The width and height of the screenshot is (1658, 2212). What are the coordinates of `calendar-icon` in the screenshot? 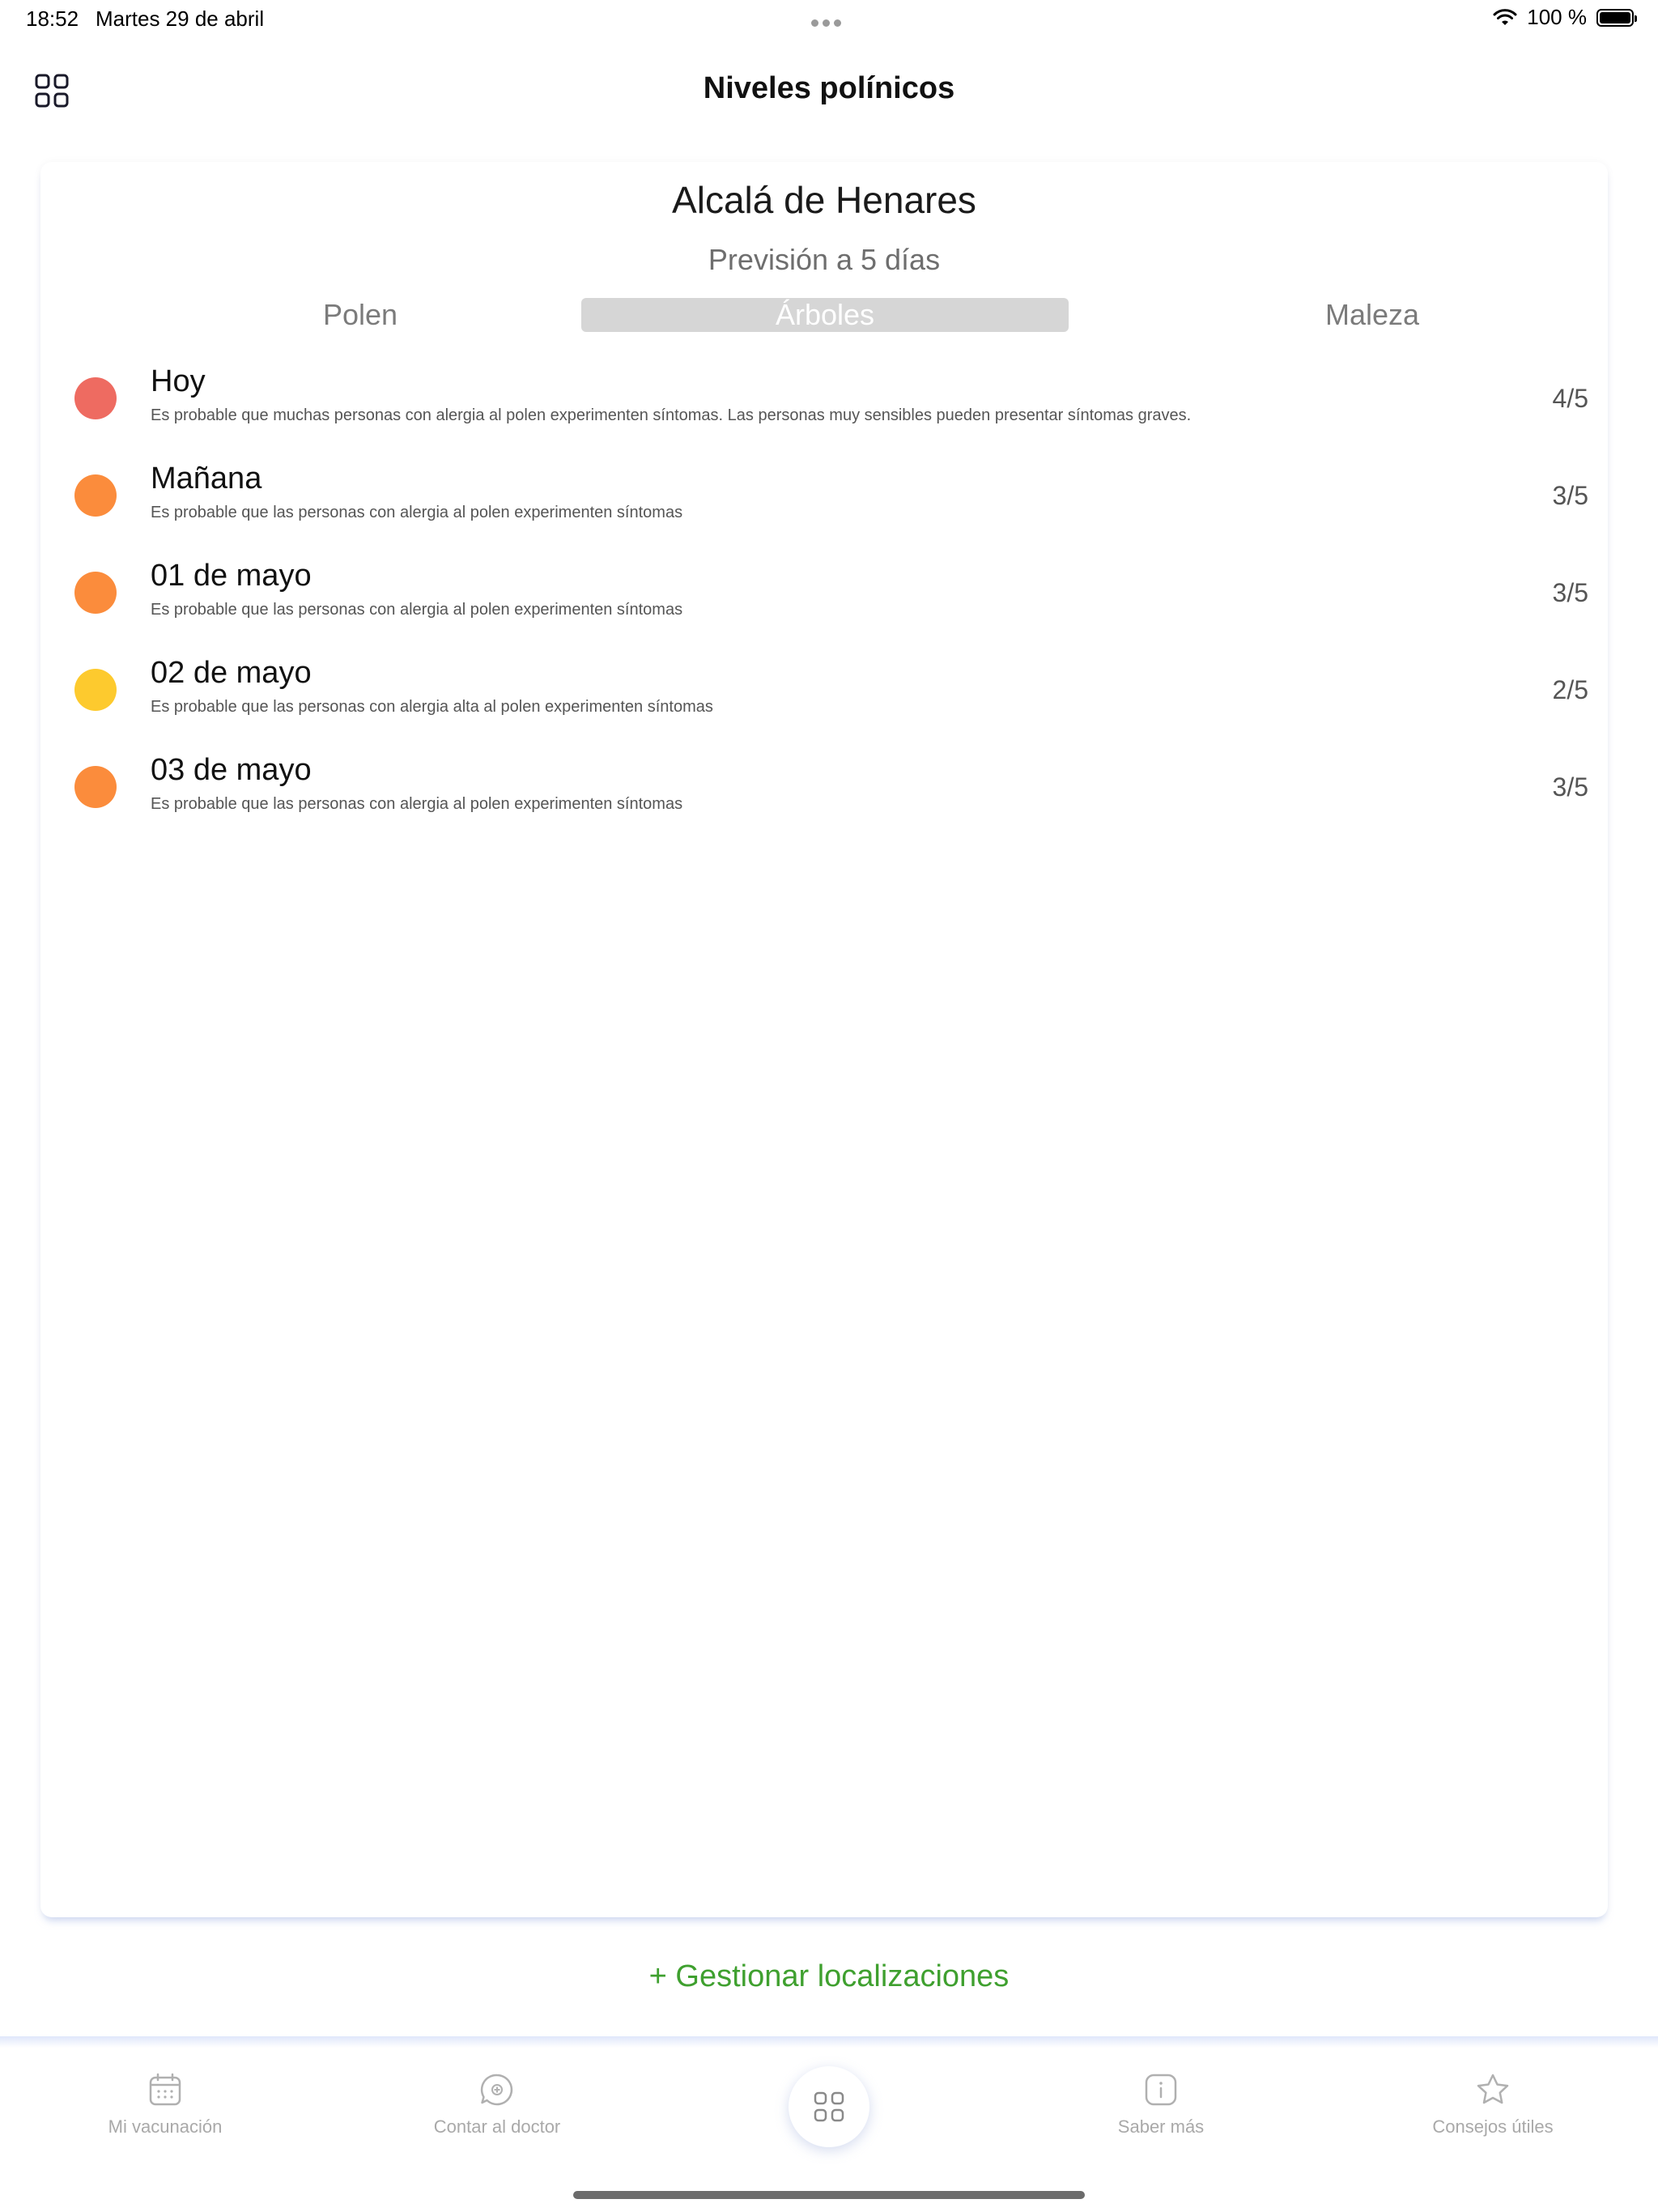 It's located at (165, 2089).